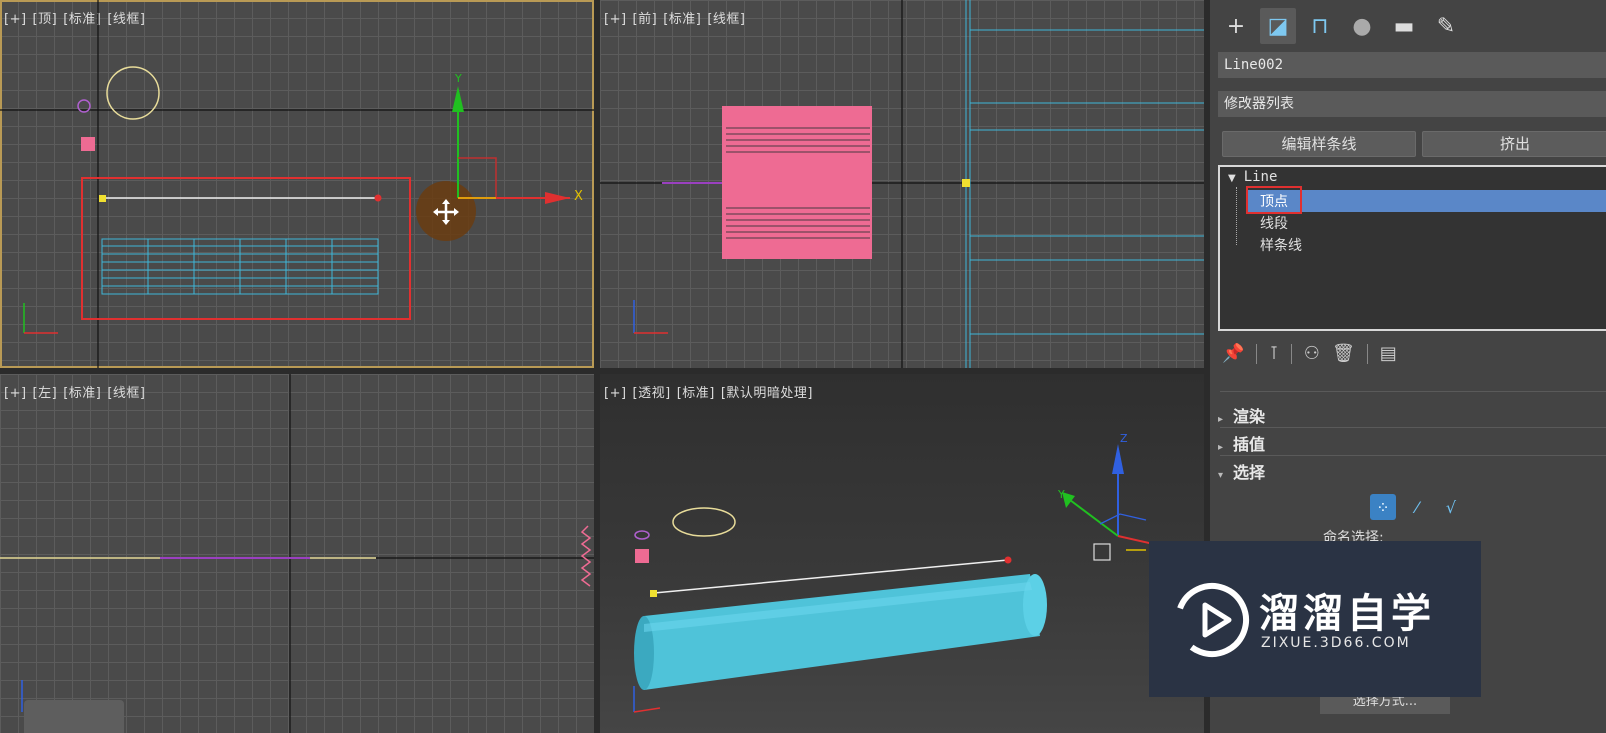  What do you see at coordinates (458, 78) in the screenshot?
I see `gizmo-y-label: Y` at bounding box center [458, 78].